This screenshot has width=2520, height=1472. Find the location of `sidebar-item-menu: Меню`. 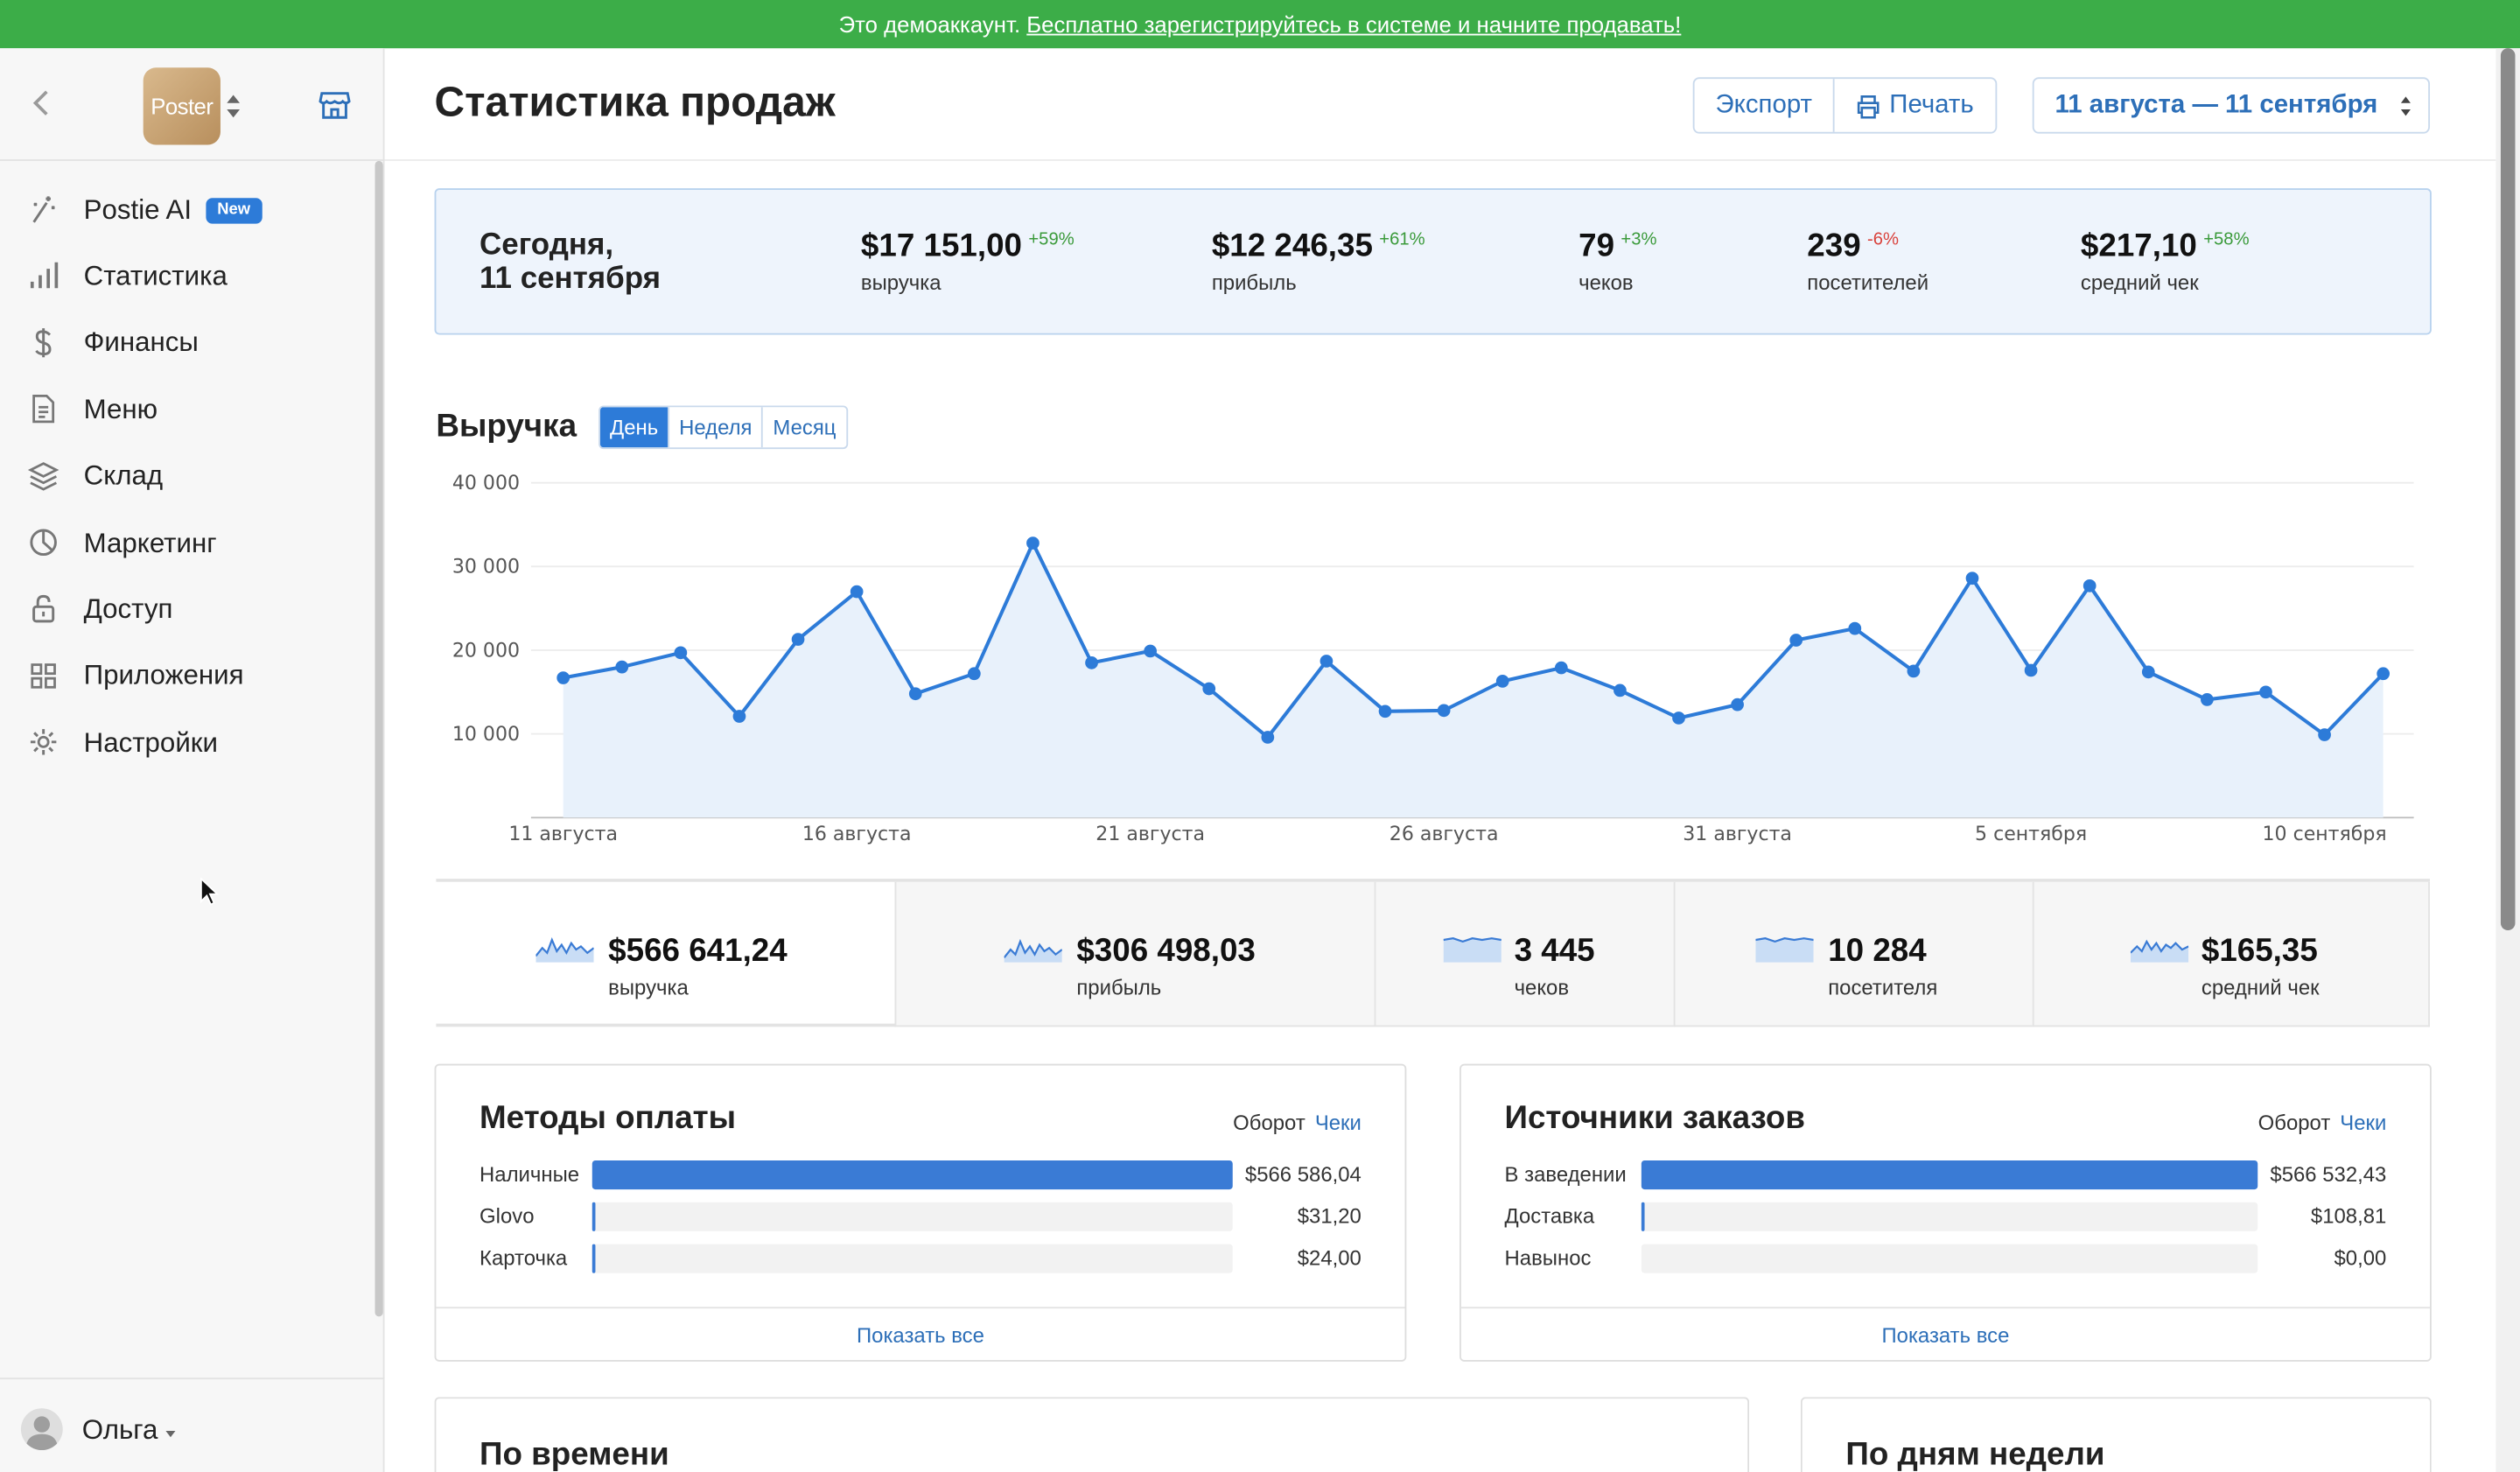

sidebar-item-menu: Меню is located at coordinates (192, 410).